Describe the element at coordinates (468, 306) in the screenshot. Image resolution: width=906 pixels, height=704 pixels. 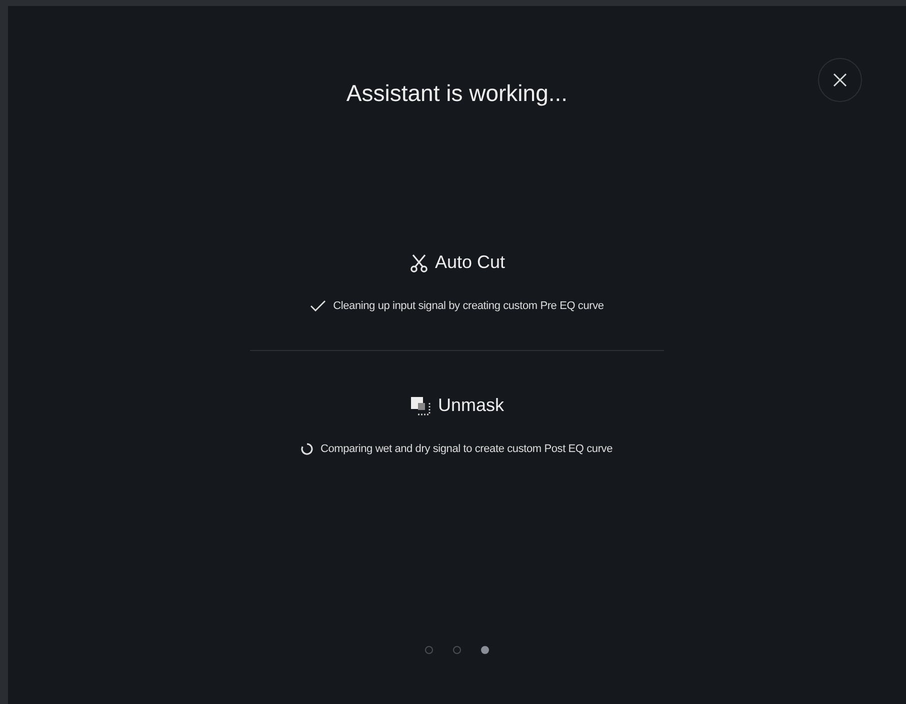
I see `step-description: Cleaning up input signal by creating custom Pre EQ curve` at that location.